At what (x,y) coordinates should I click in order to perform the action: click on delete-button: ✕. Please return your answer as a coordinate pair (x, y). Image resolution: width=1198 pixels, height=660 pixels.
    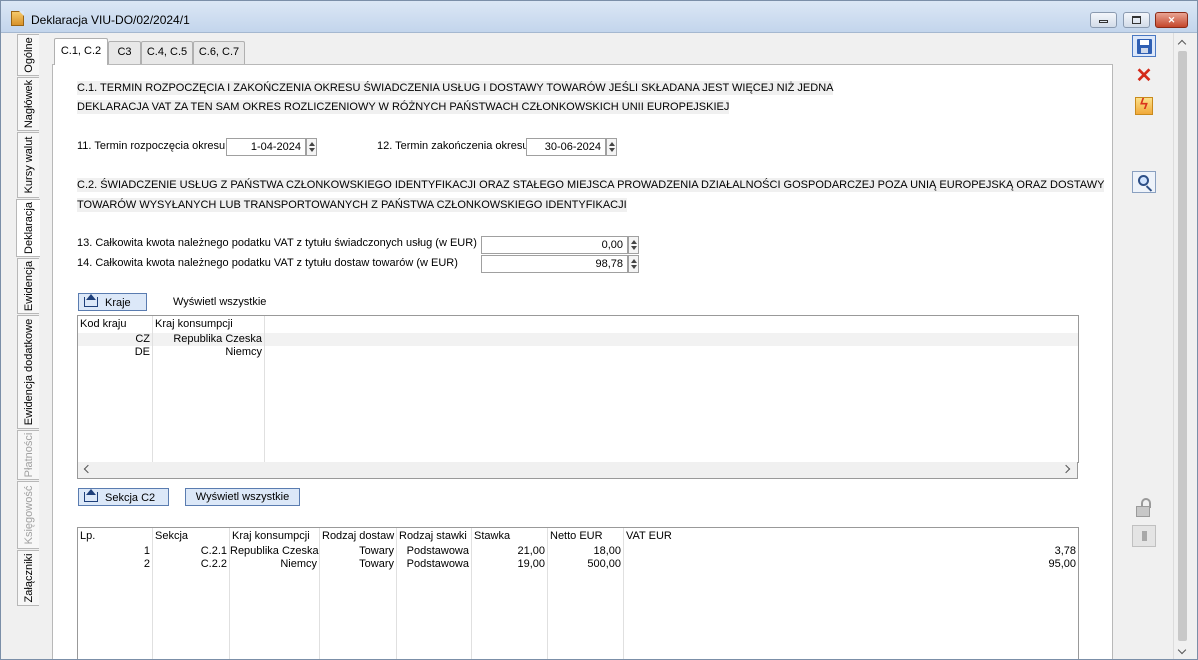
    Looking at the image, I should click on (1144, 76).